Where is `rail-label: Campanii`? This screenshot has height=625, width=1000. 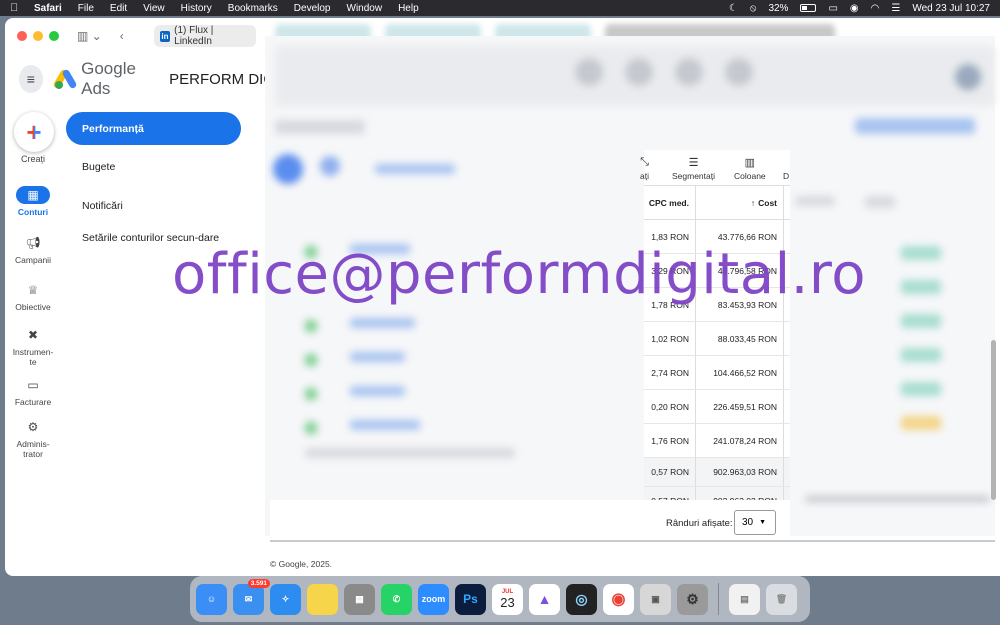
rail-label: Campanii is located at coordinates (33, 260).